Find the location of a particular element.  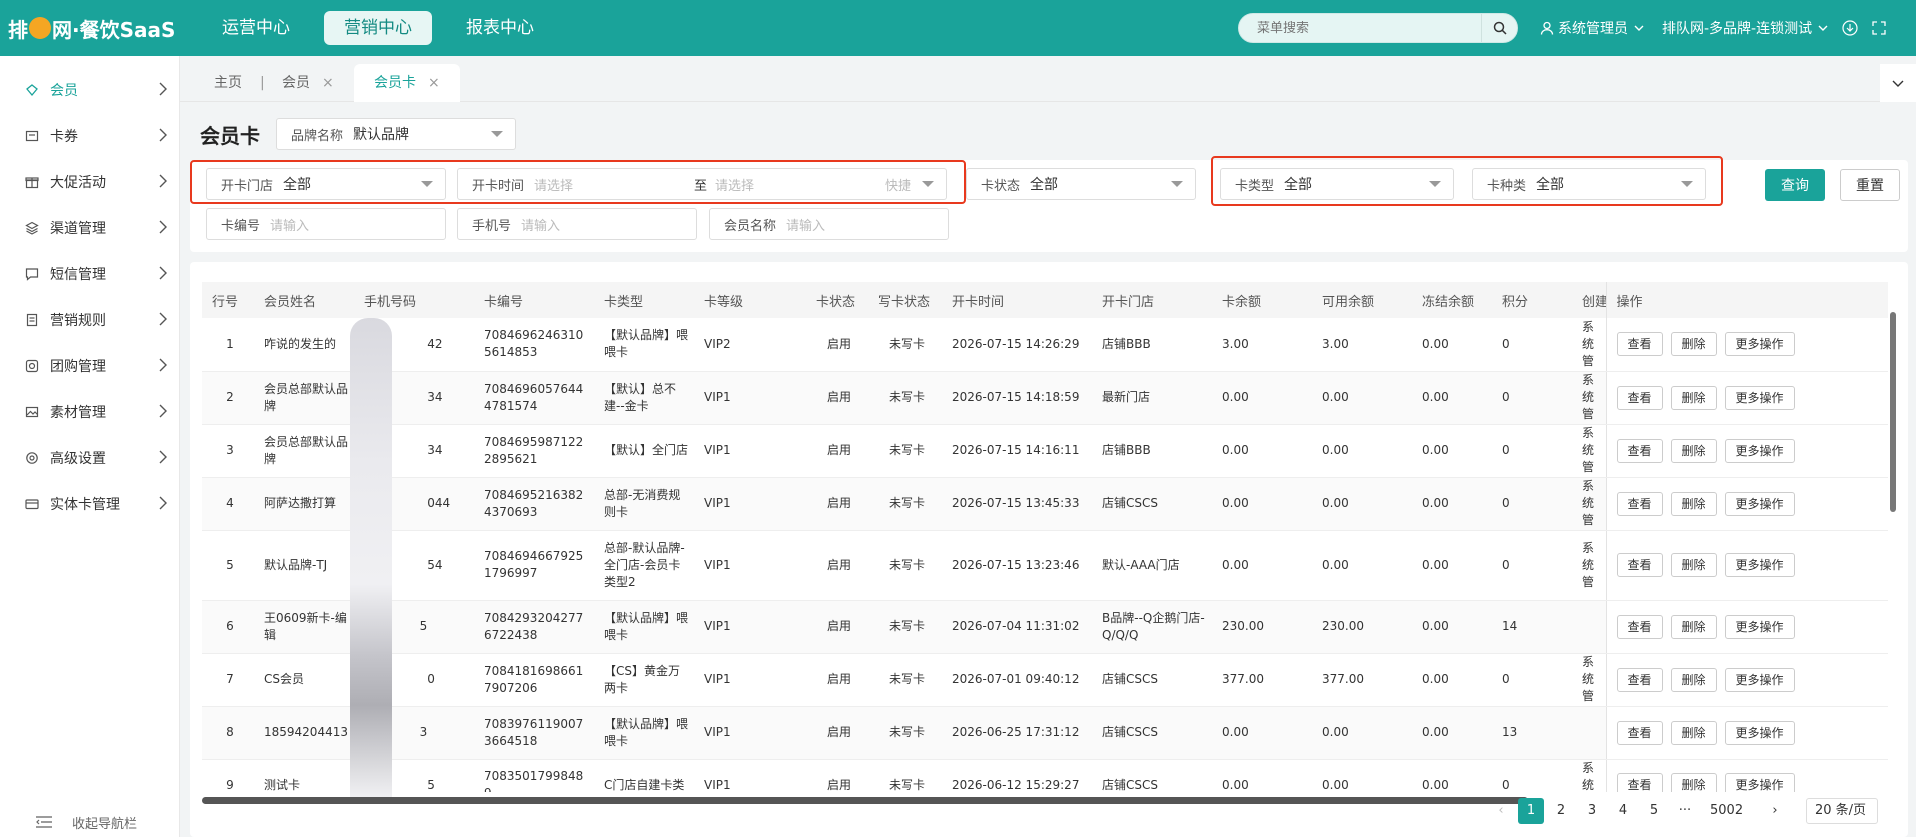

logo: 排 网 ·餐饮SaaS is located at coordinates (90, 28).